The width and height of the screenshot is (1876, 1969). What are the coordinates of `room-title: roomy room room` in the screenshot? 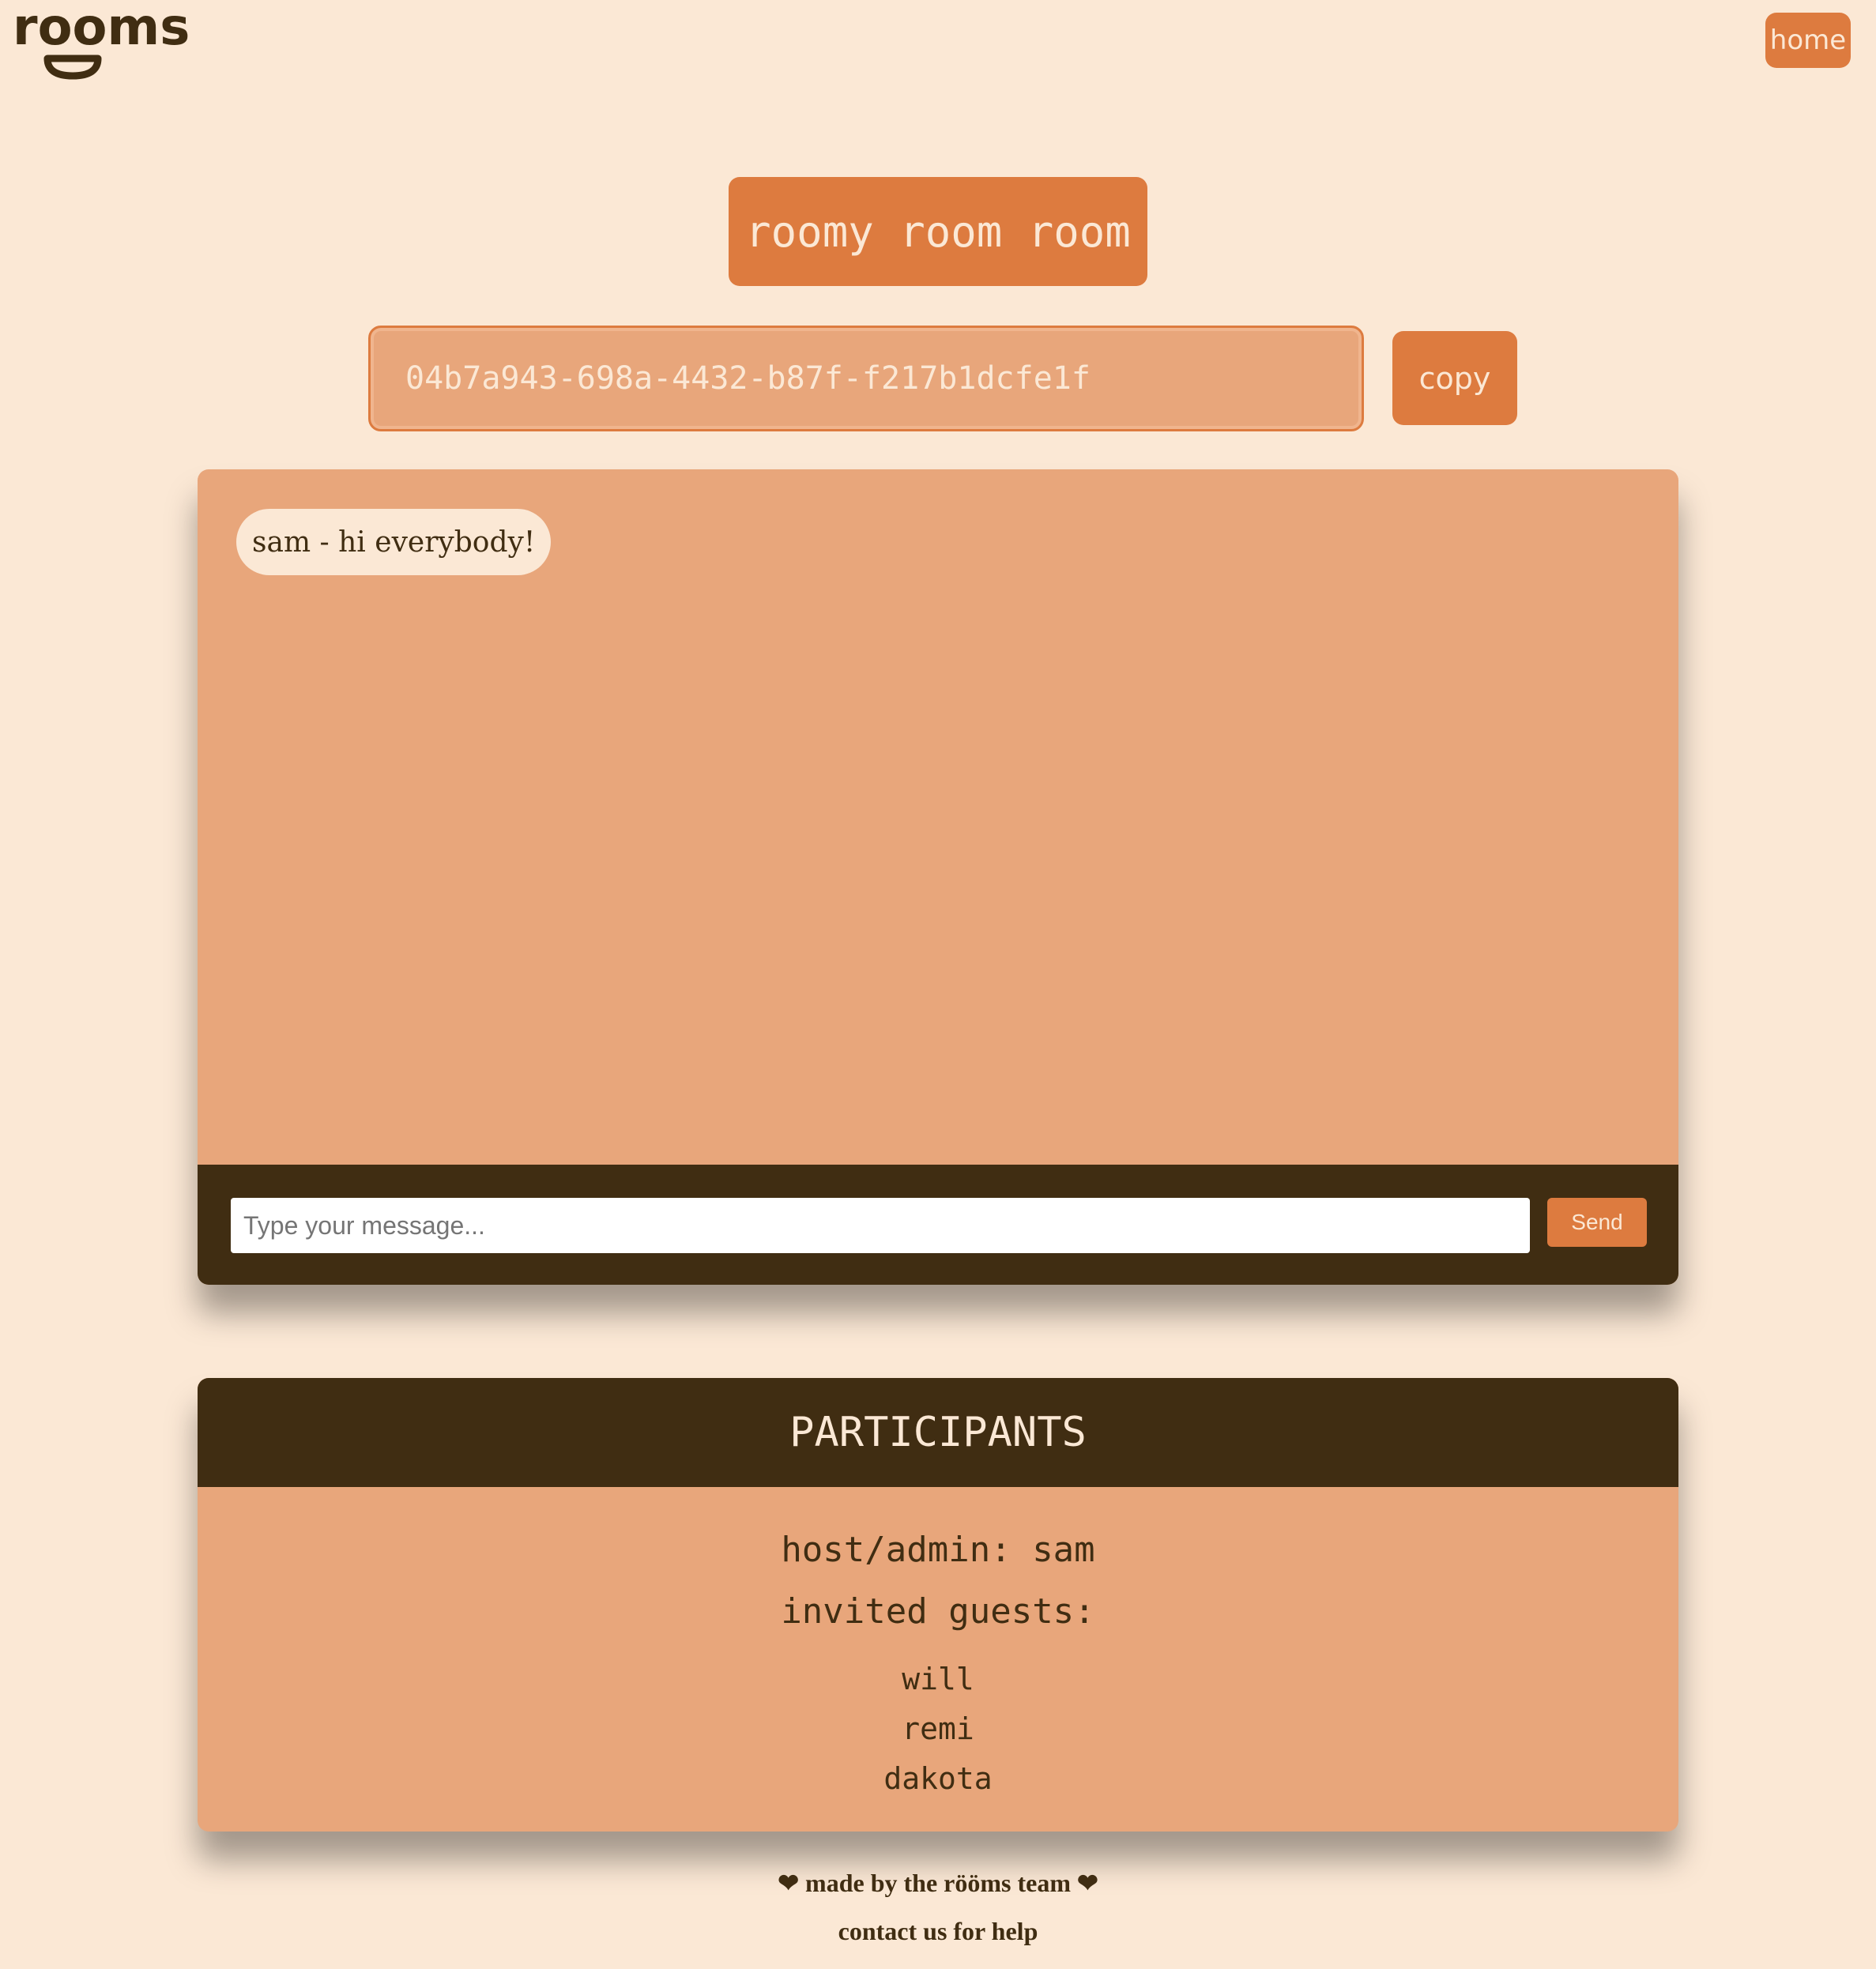 It's located at (938, 231).